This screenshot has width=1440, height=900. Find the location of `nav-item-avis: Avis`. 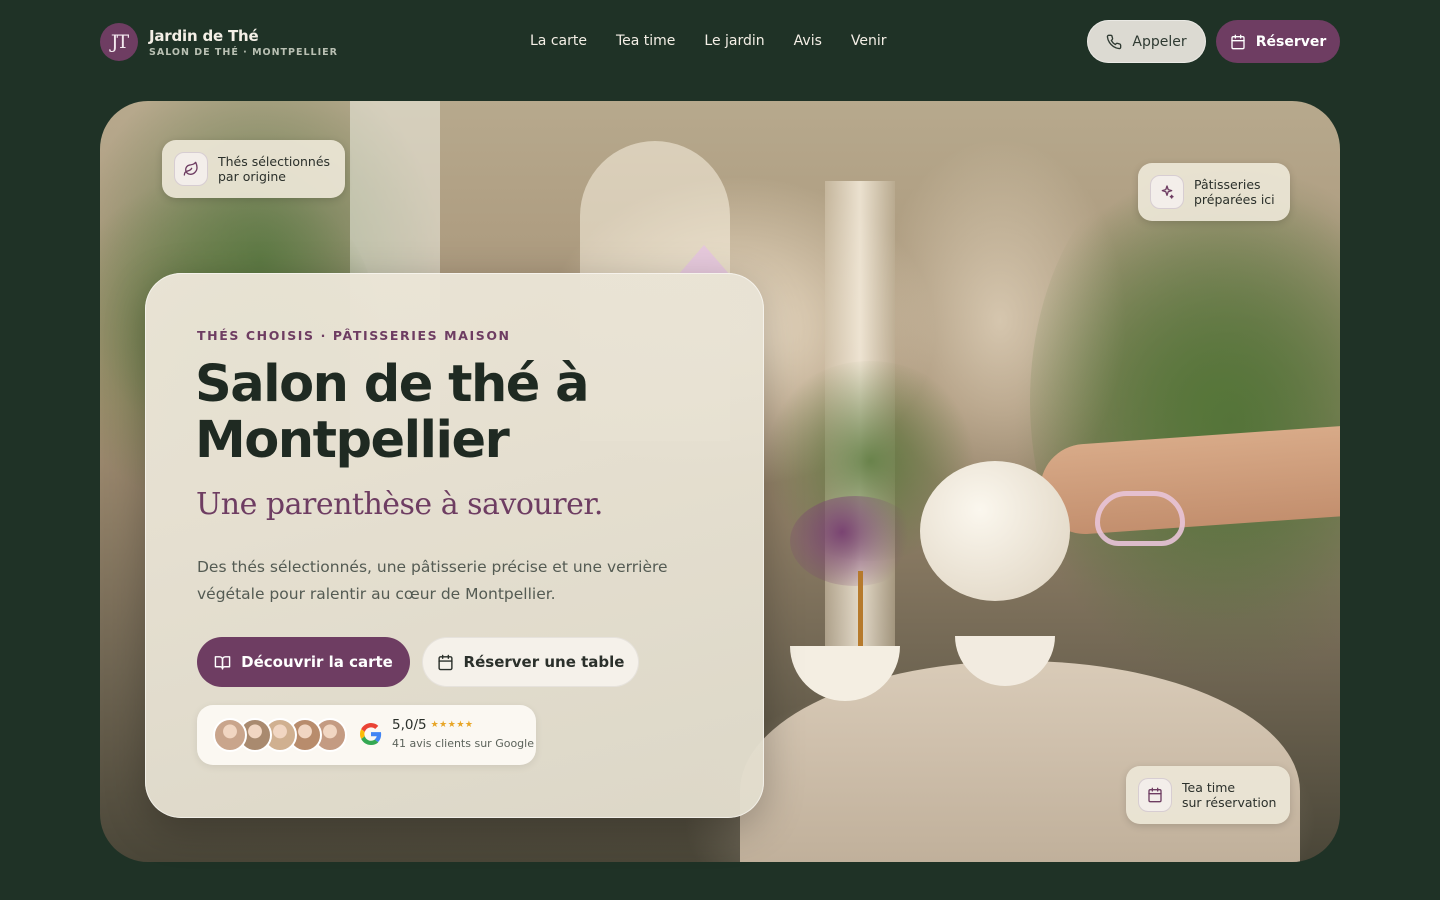

nav-item-avis: Avis is located at coordinates (808, 41).